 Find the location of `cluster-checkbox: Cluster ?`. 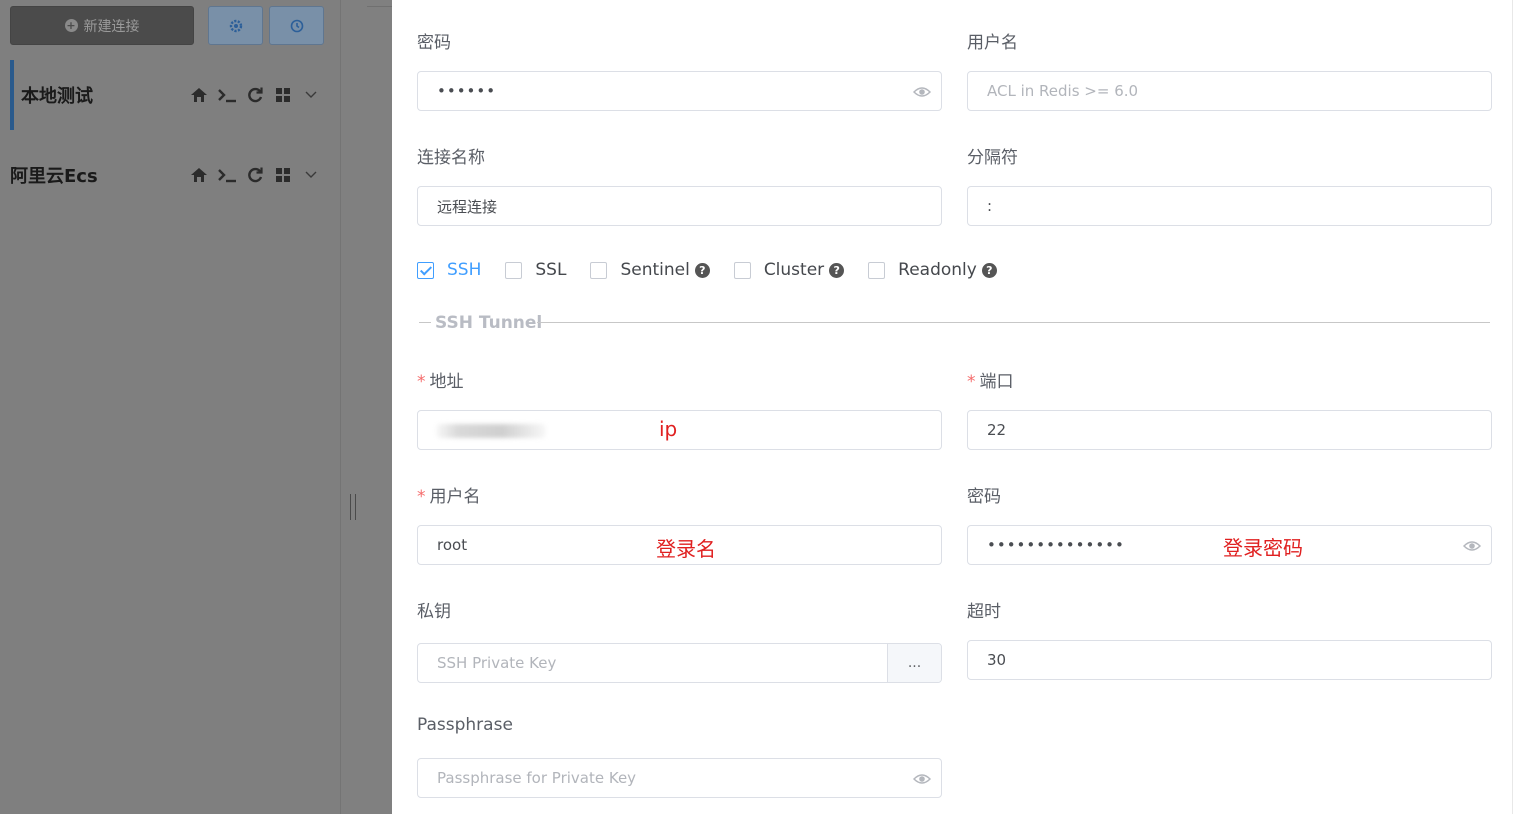

cluster-checkbox: Cluster ? is located at coordinates (789, 270).